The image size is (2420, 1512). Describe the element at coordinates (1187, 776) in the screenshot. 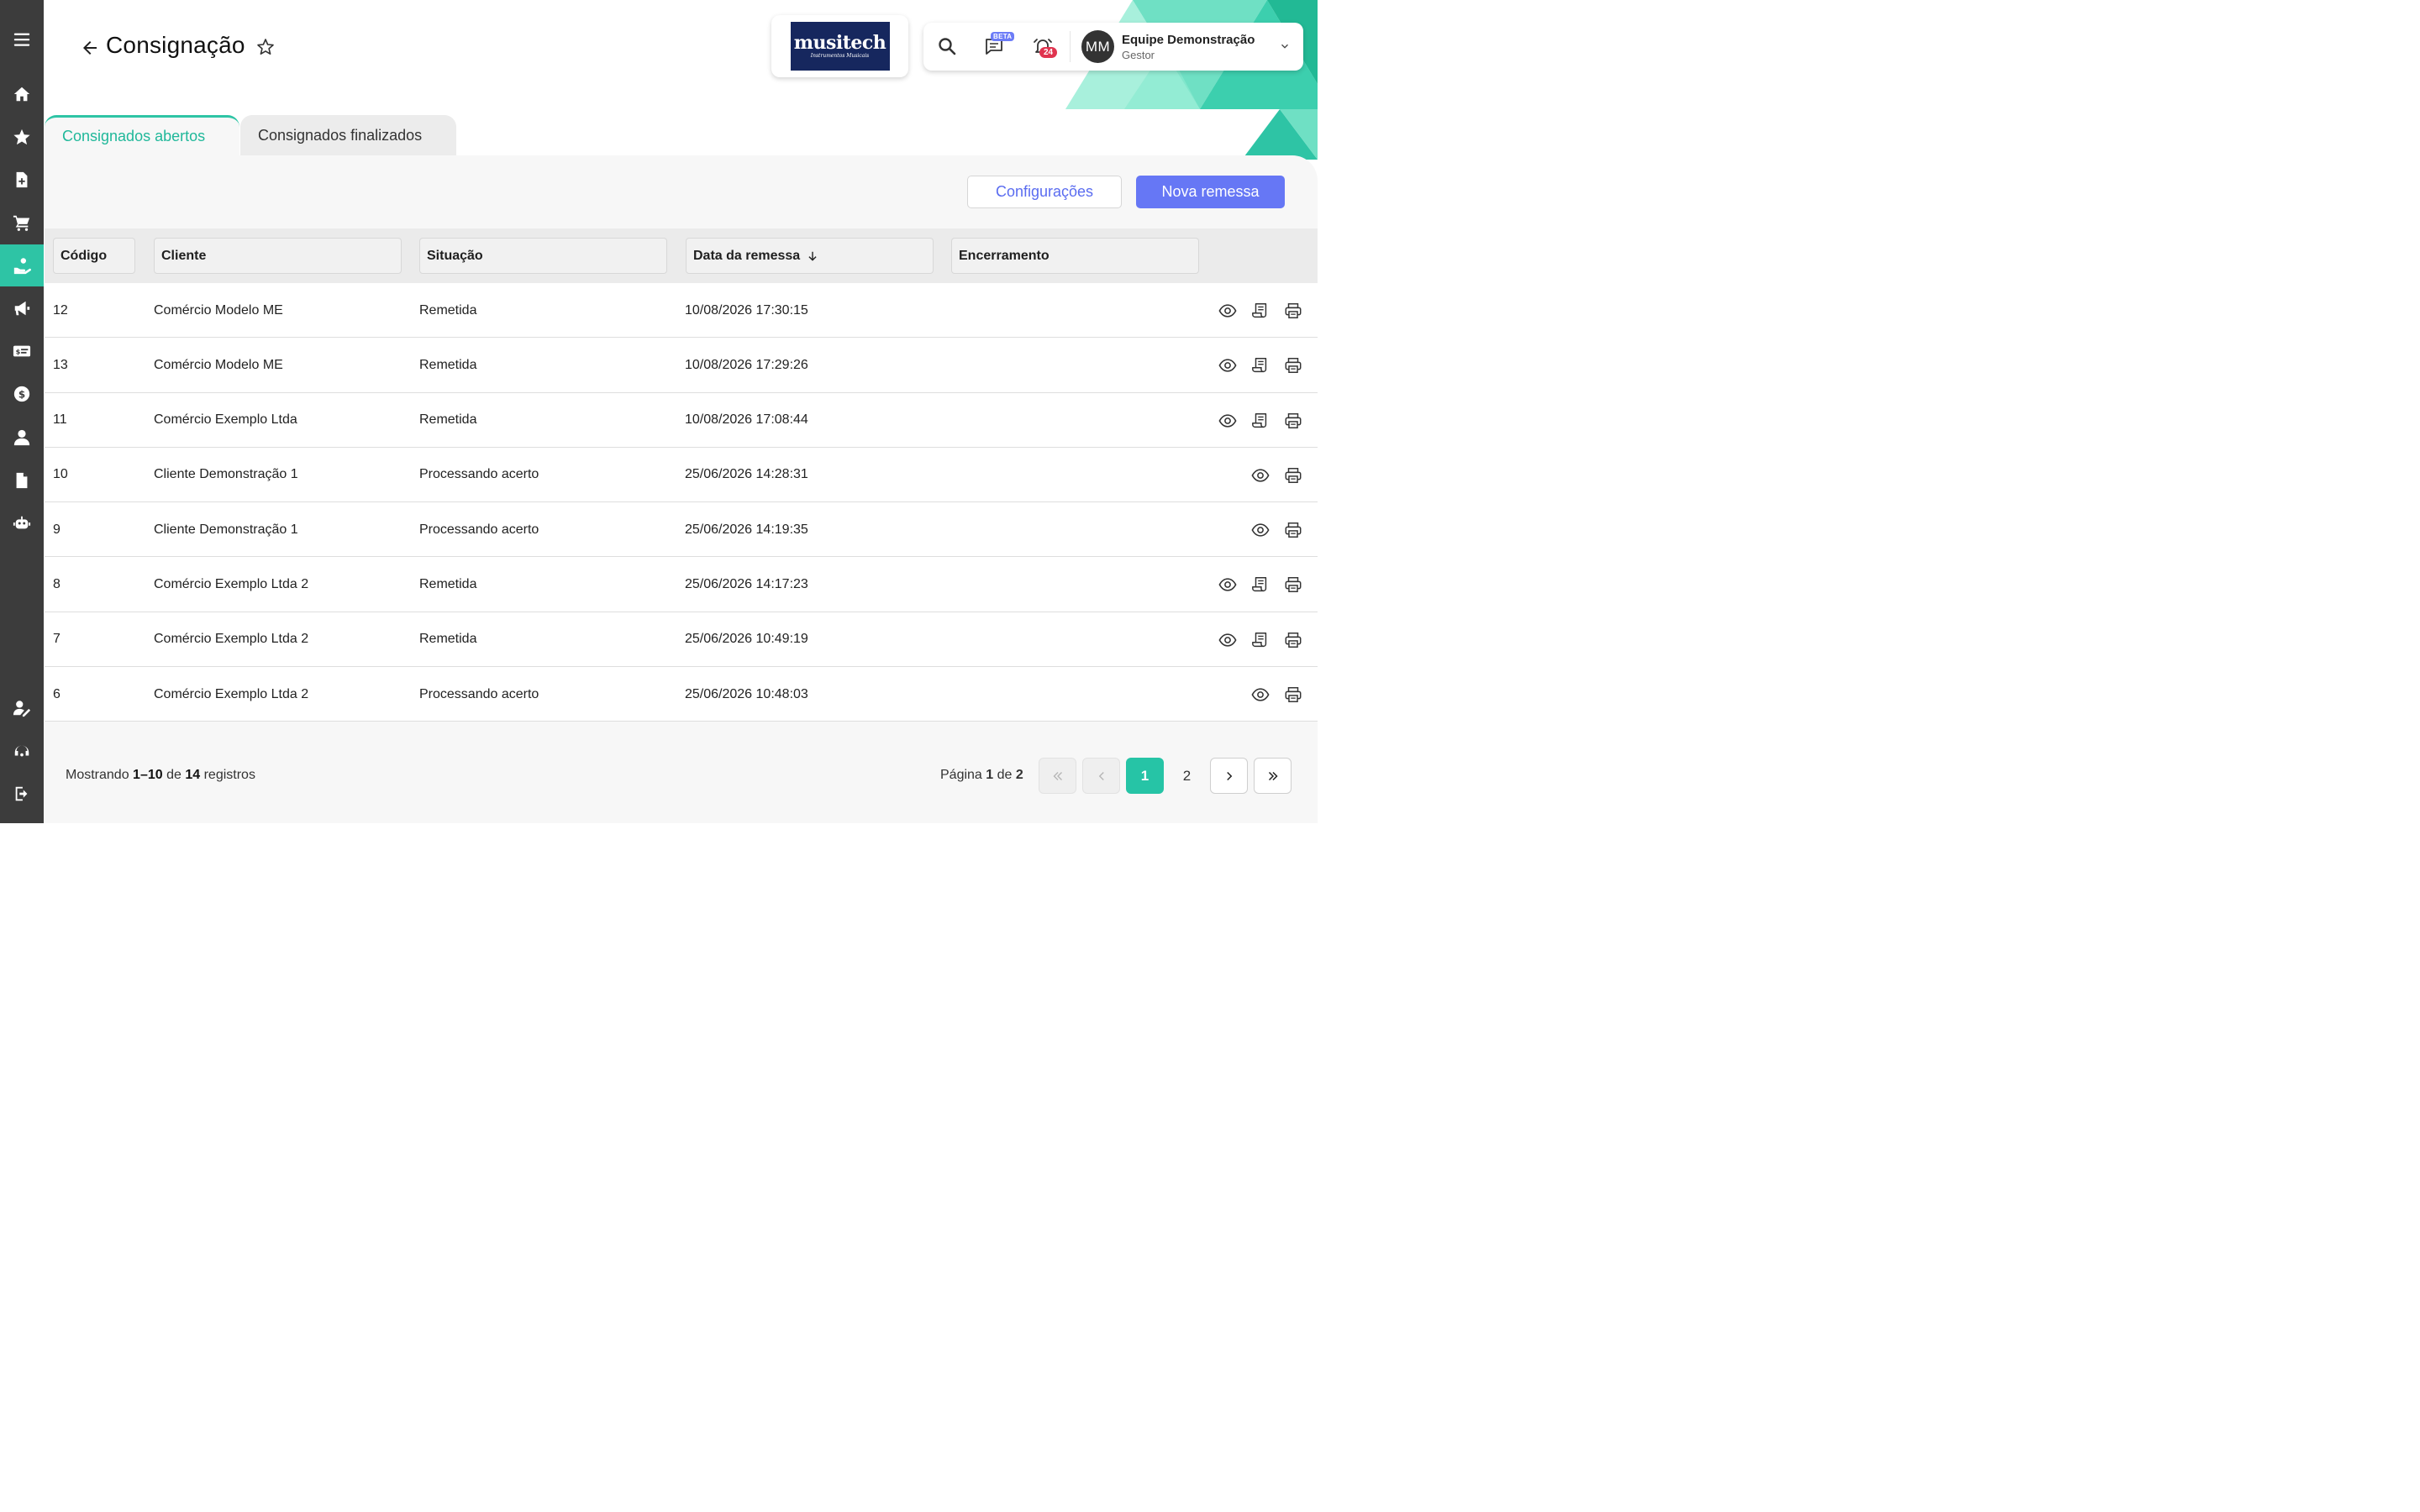

I see `page-2-button: 2` at that location.